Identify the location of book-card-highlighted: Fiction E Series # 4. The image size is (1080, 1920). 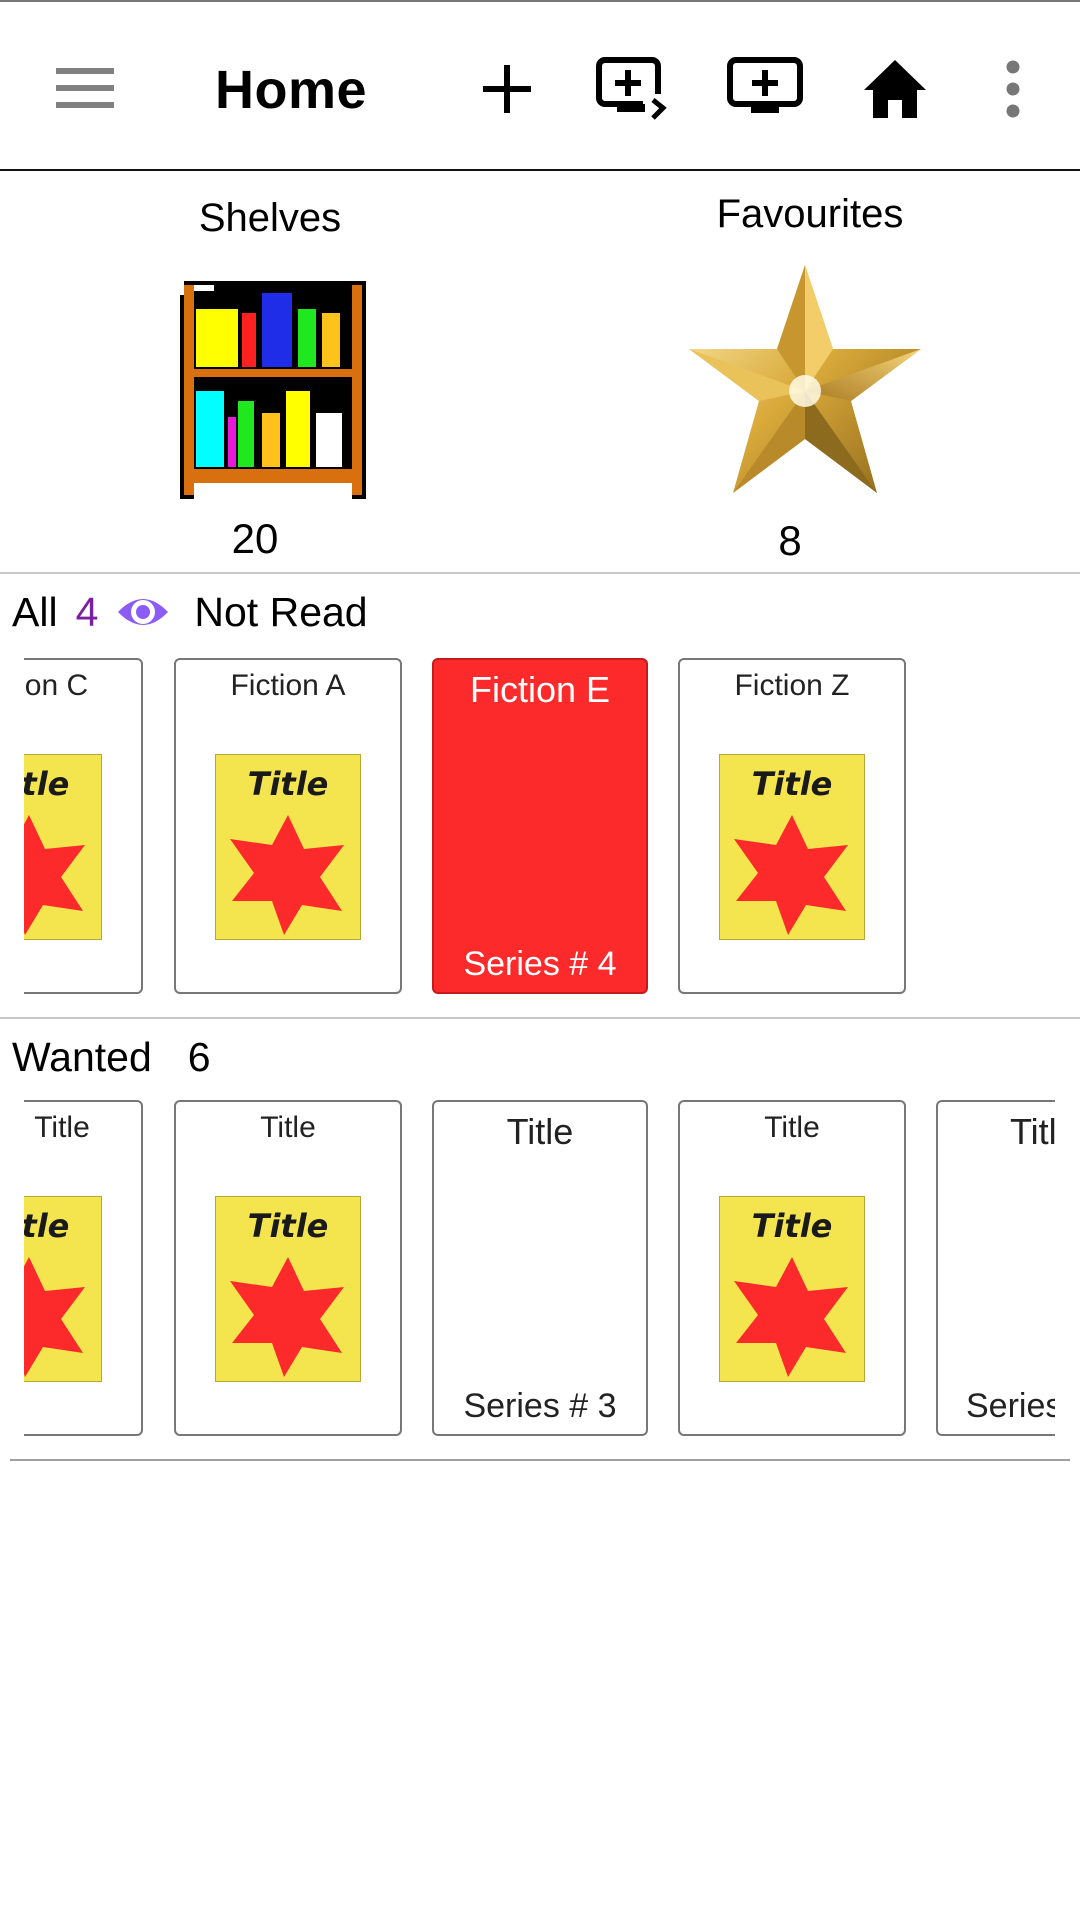
(540, 826).